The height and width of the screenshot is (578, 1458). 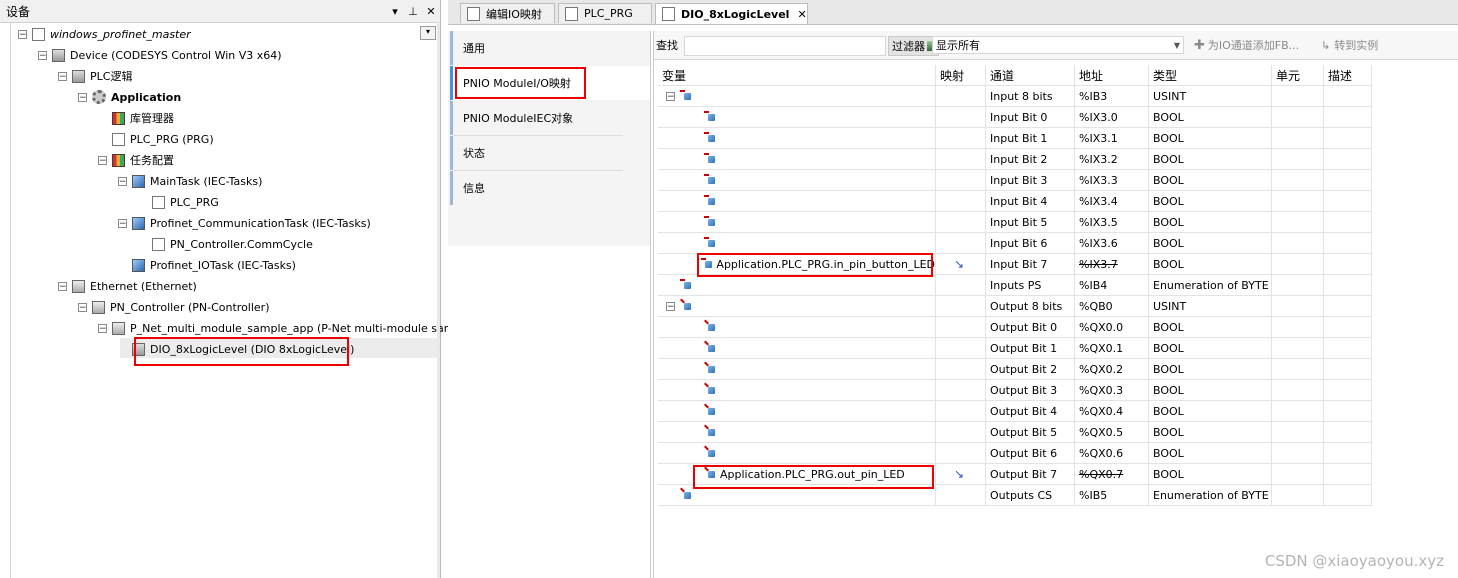 I want to click on column-header-address: 地址, so click(x=1112, y=75).